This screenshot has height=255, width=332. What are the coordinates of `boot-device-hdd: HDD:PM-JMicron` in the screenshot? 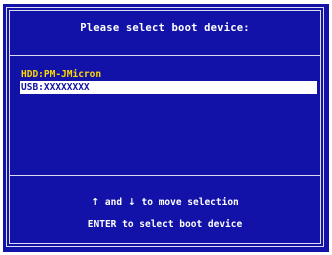 It's located at (170, 74).